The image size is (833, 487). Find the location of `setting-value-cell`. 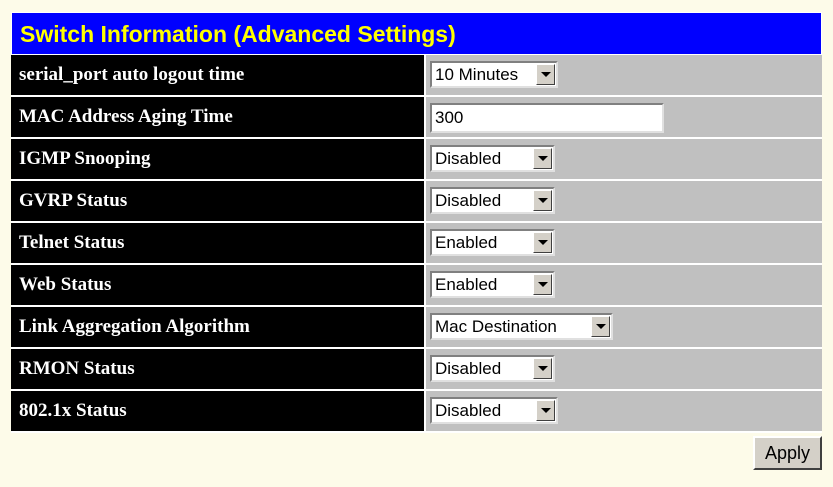

setting-value-cell is located at coordinates (624, 117).